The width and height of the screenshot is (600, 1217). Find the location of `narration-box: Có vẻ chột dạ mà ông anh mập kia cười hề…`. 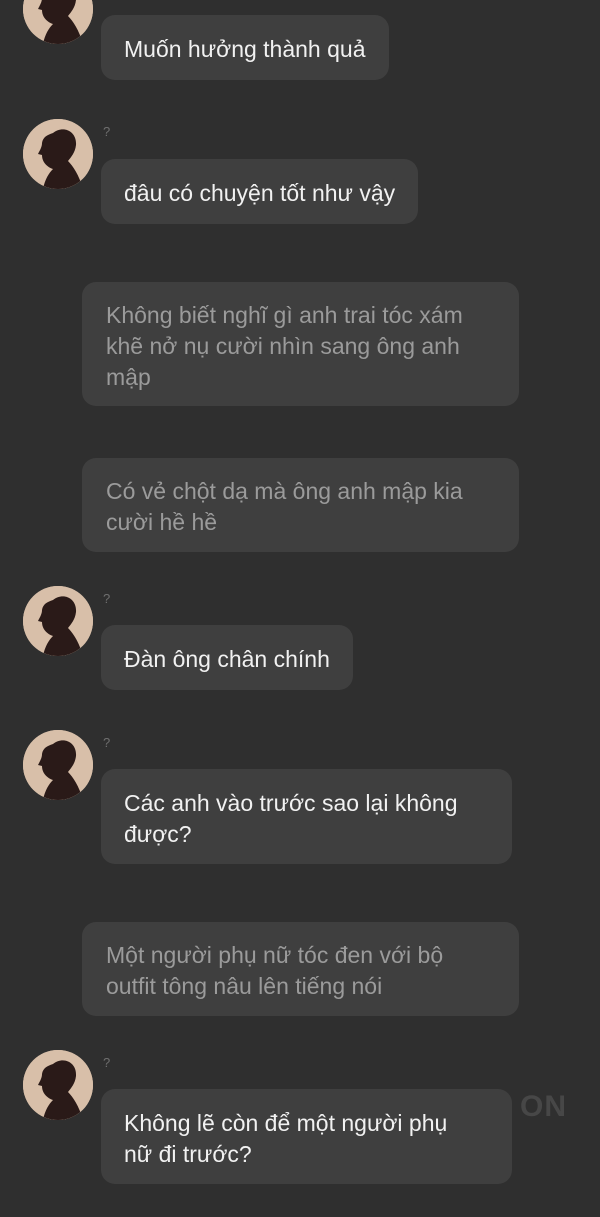

narration-box: Có vẻ chột dạ mà ông anh mập kia cười hề… is located at coordinates (300, 505).